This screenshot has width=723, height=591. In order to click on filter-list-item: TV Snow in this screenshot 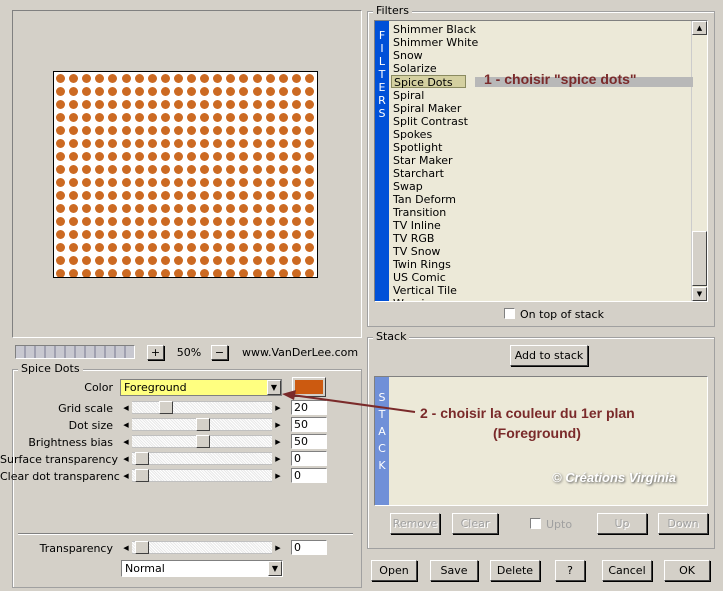, I will do `click(541, 251)`.